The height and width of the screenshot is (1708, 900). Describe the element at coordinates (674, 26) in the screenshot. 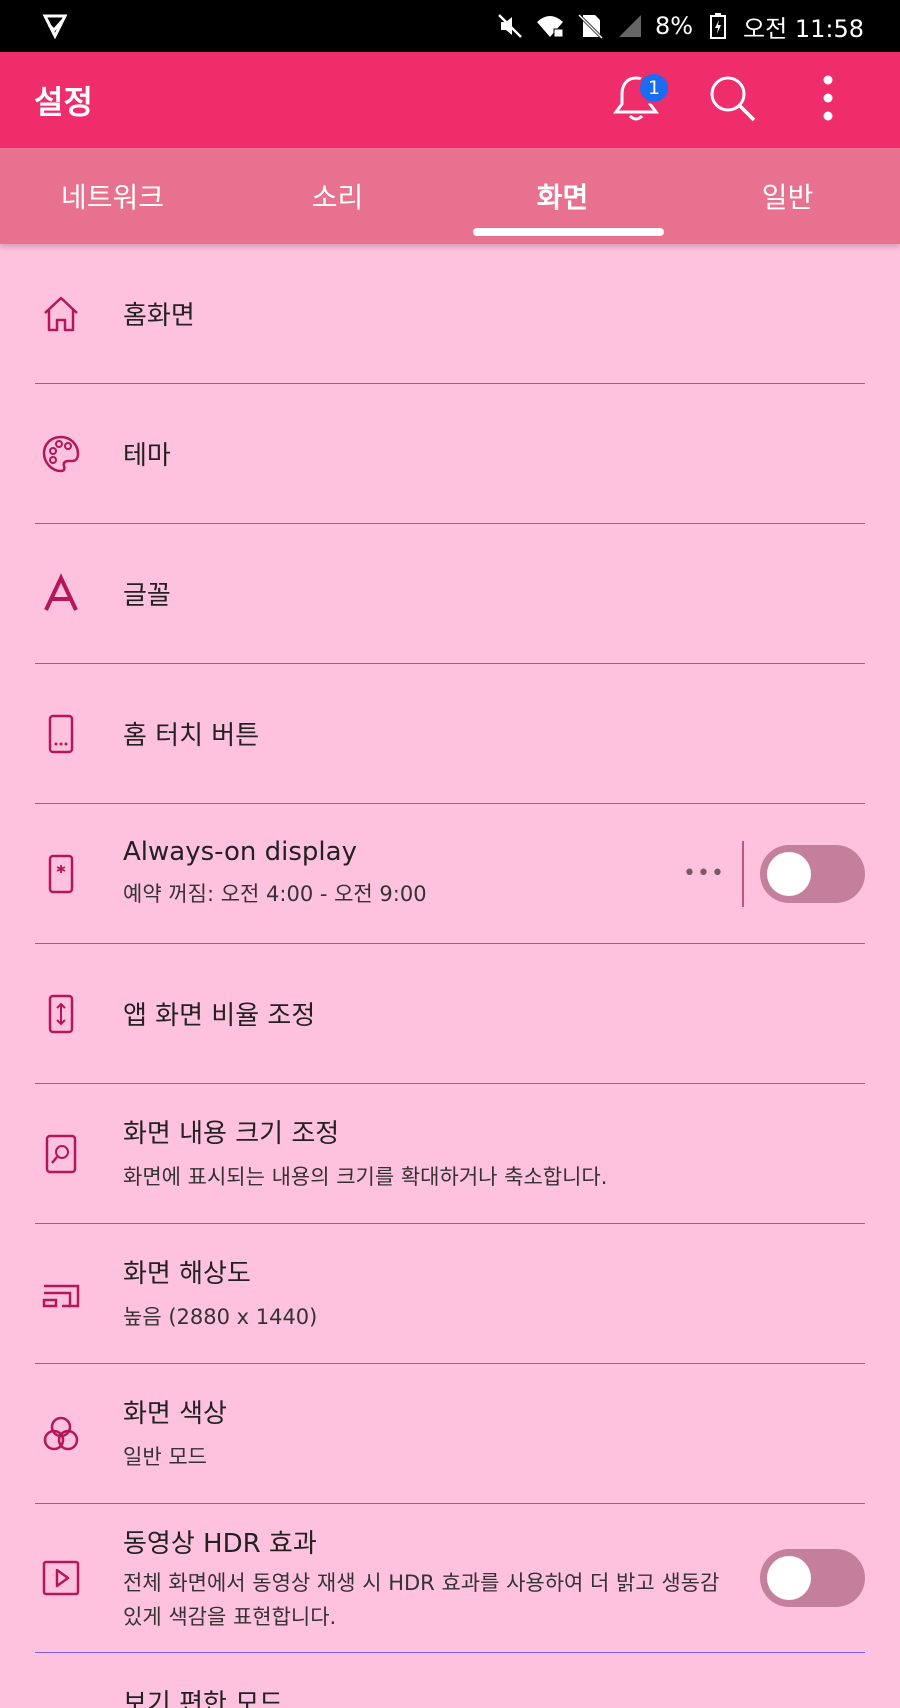

I see `battery-percent: 8%` at that location.